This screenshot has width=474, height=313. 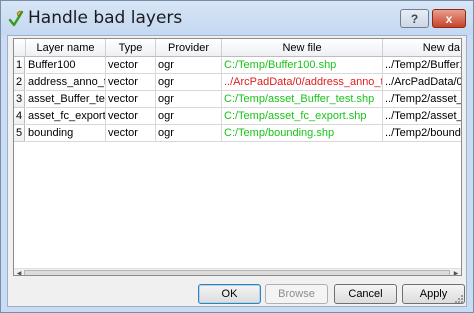 I want to click on cell-layer-name: asset_fc_export, so click(x=66, y=116).